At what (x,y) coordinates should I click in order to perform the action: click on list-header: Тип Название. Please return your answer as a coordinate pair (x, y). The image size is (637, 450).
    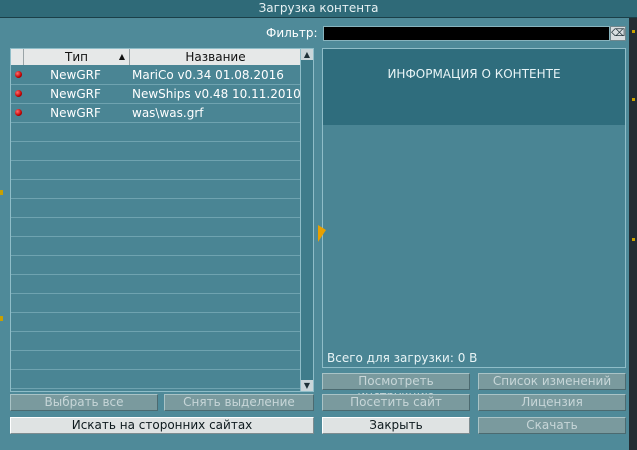
    Looking at the image, I should click on (156, 57).